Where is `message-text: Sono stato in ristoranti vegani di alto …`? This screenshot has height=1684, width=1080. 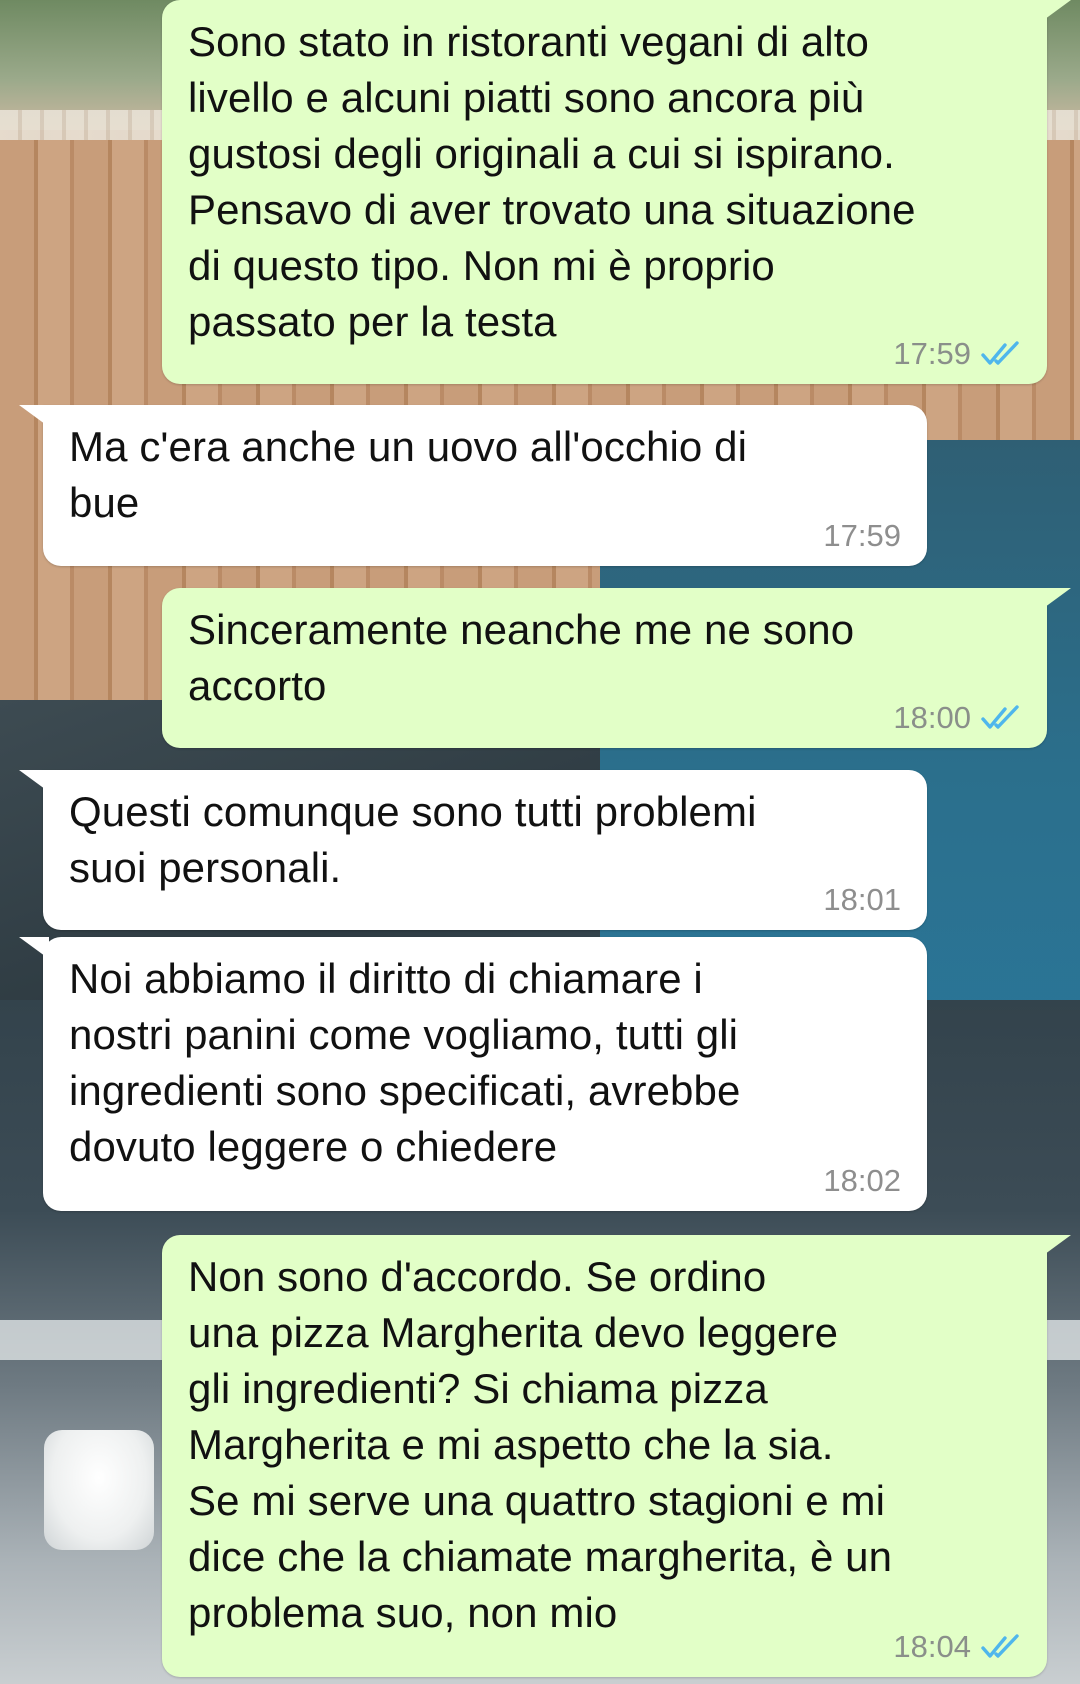 message-text: Sono stato in ristoranti vegani di alto … is located at coordinates (552, 181).